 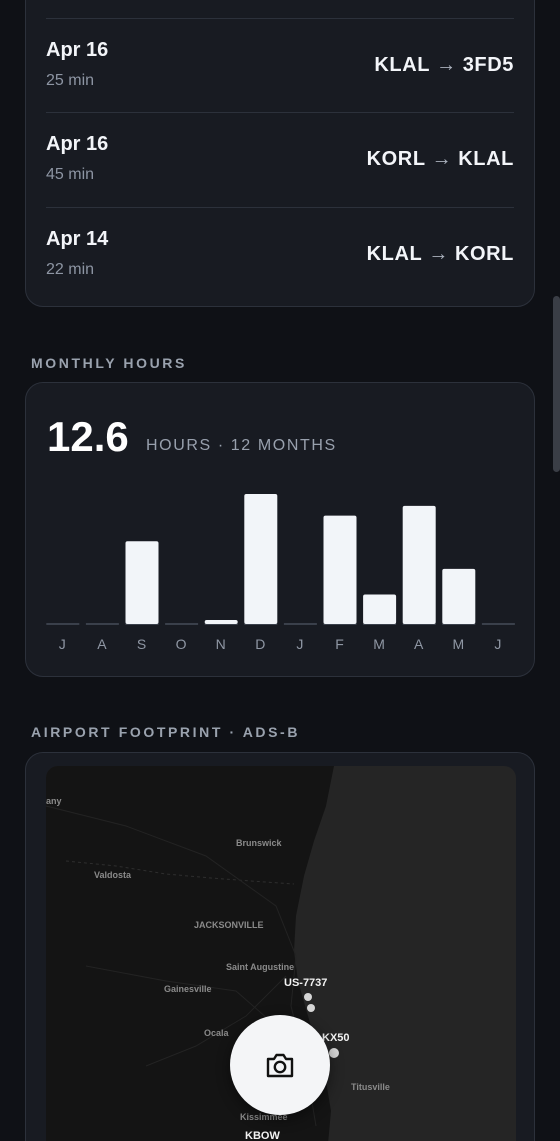 I want to click on airport-footprint-title: AIRPORT FOOTPRINT · ADS-B, so click(x=166, y=732).